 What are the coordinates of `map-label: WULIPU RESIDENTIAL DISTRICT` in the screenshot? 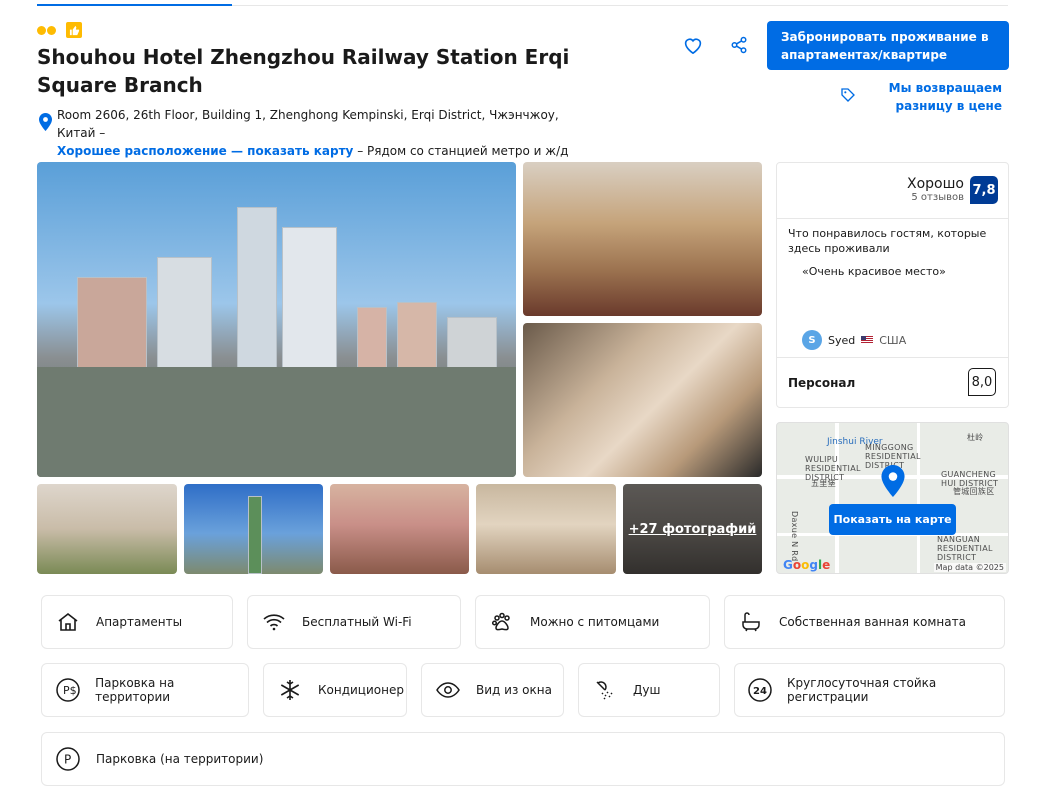 It's located at (833, 468).